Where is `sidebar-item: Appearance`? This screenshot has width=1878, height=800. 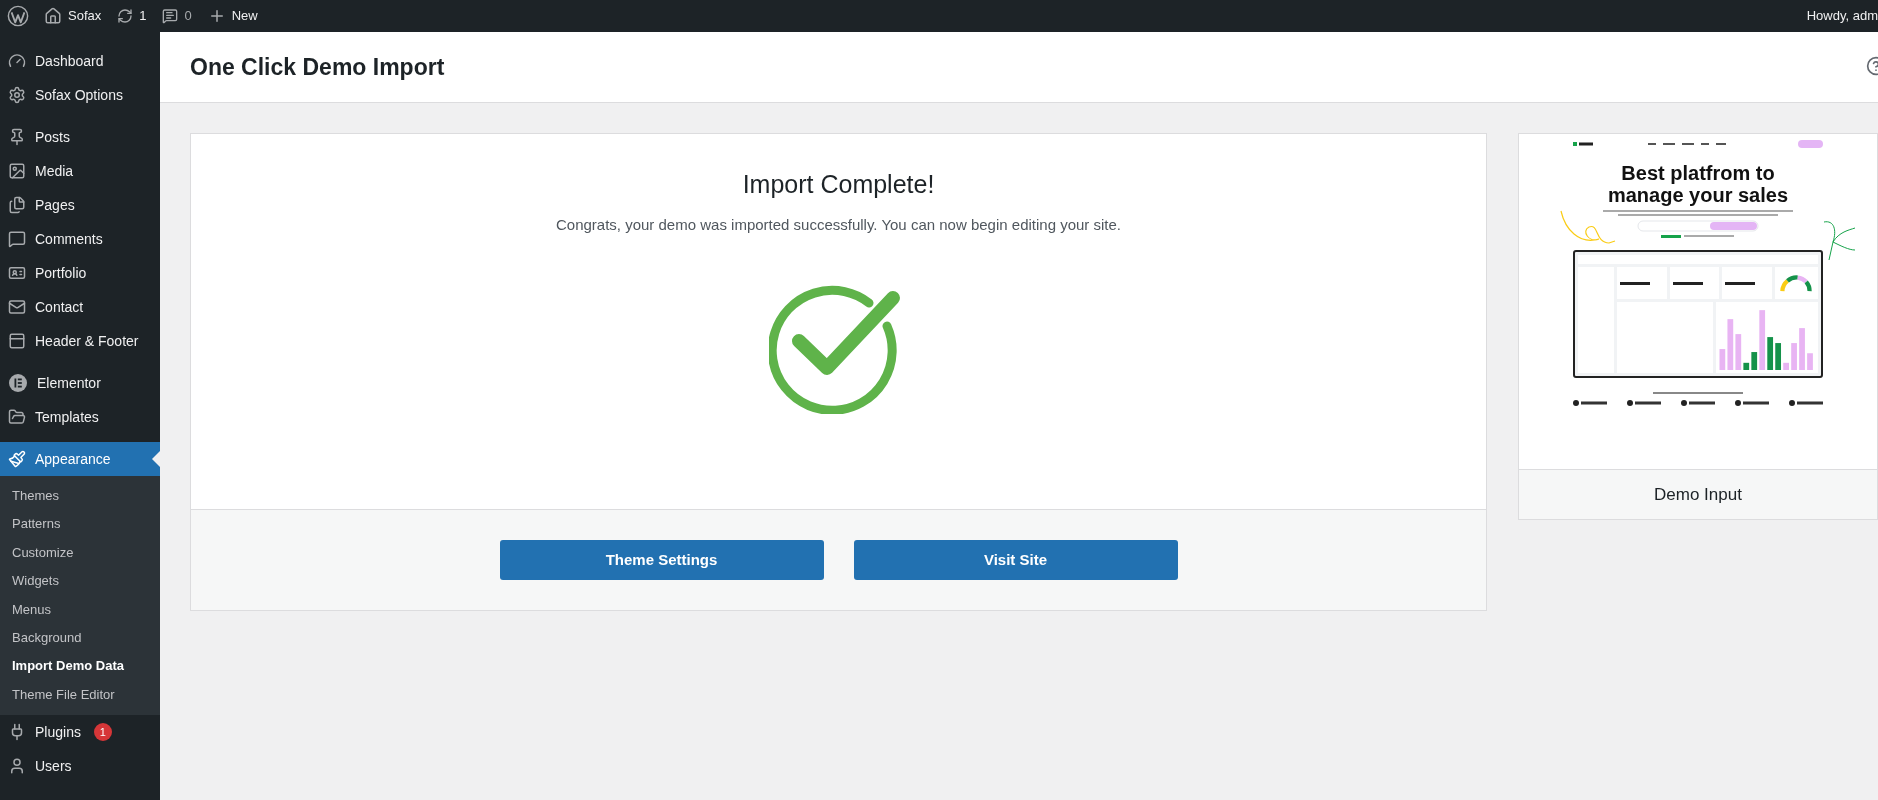
sidebar-item: Appearance is located at coordinates (80, 459).